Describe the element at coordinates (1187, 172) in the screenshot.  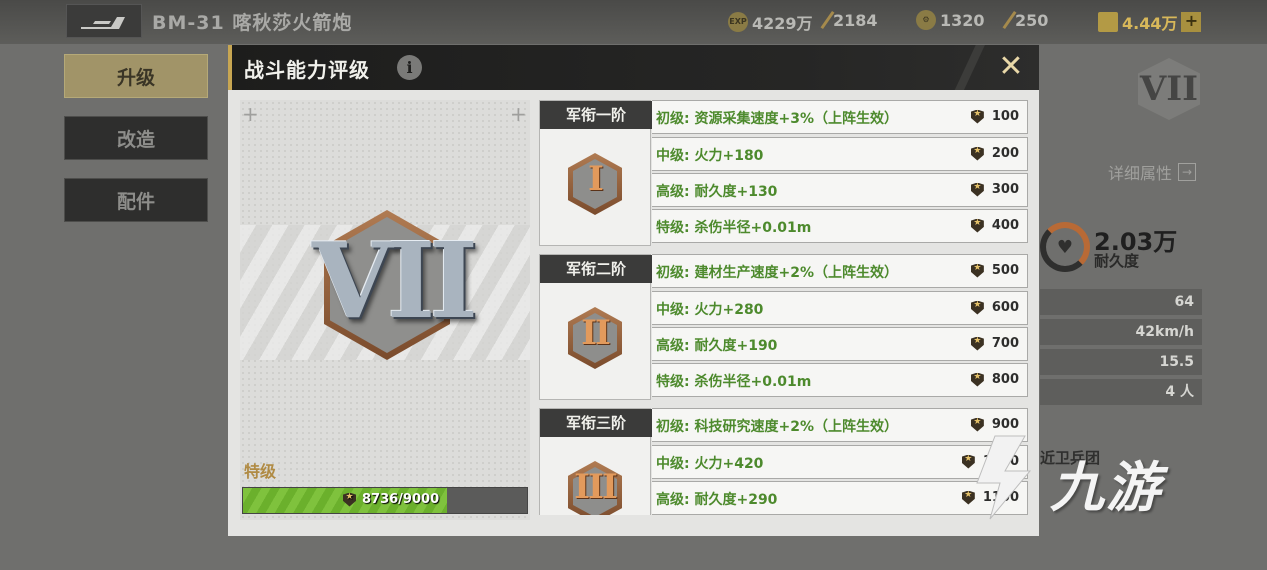
I see `arrow-right-icon: →` at that location.